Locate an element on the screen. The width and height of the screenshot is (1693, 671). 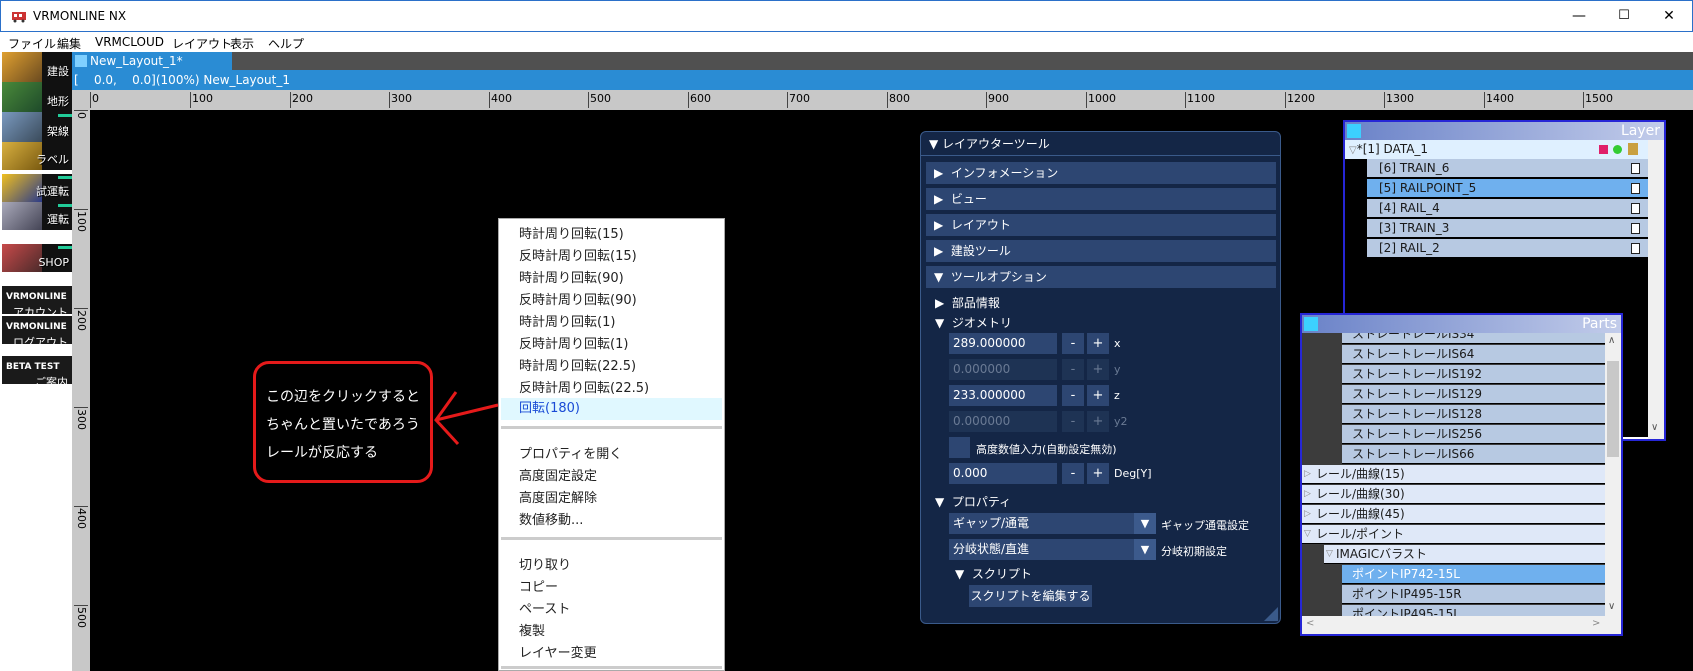
sidebar-item-terrain: 地形 is located at coordinates (37, 97).